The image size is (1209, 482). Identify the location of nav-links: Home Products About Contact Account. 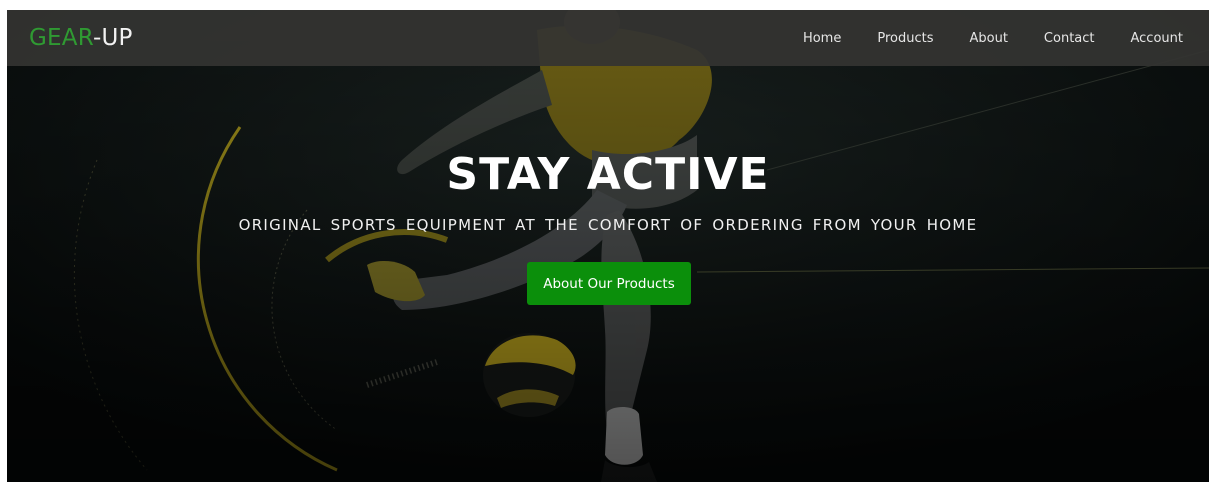
(988, 38).